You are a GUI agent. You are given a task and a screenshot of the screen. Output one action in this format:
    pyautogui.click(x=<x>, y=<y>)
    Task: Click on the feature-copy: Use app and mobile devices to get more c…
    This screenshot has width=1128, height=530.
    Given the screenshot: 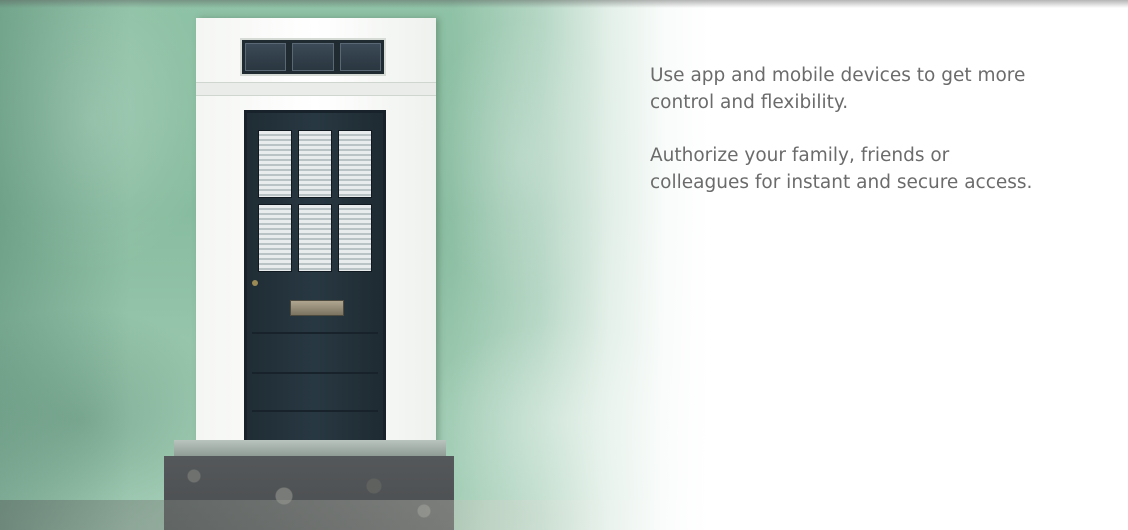 What is the action you would take?
    pyautogui.click(x=860, y=142)
    